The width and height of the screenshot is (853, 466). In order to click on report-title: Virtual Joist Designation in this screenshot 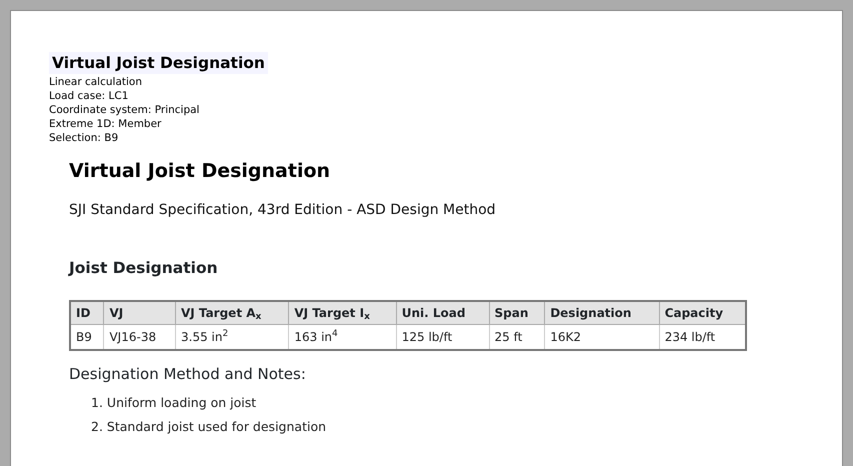, I will do `click(158, 63)`.